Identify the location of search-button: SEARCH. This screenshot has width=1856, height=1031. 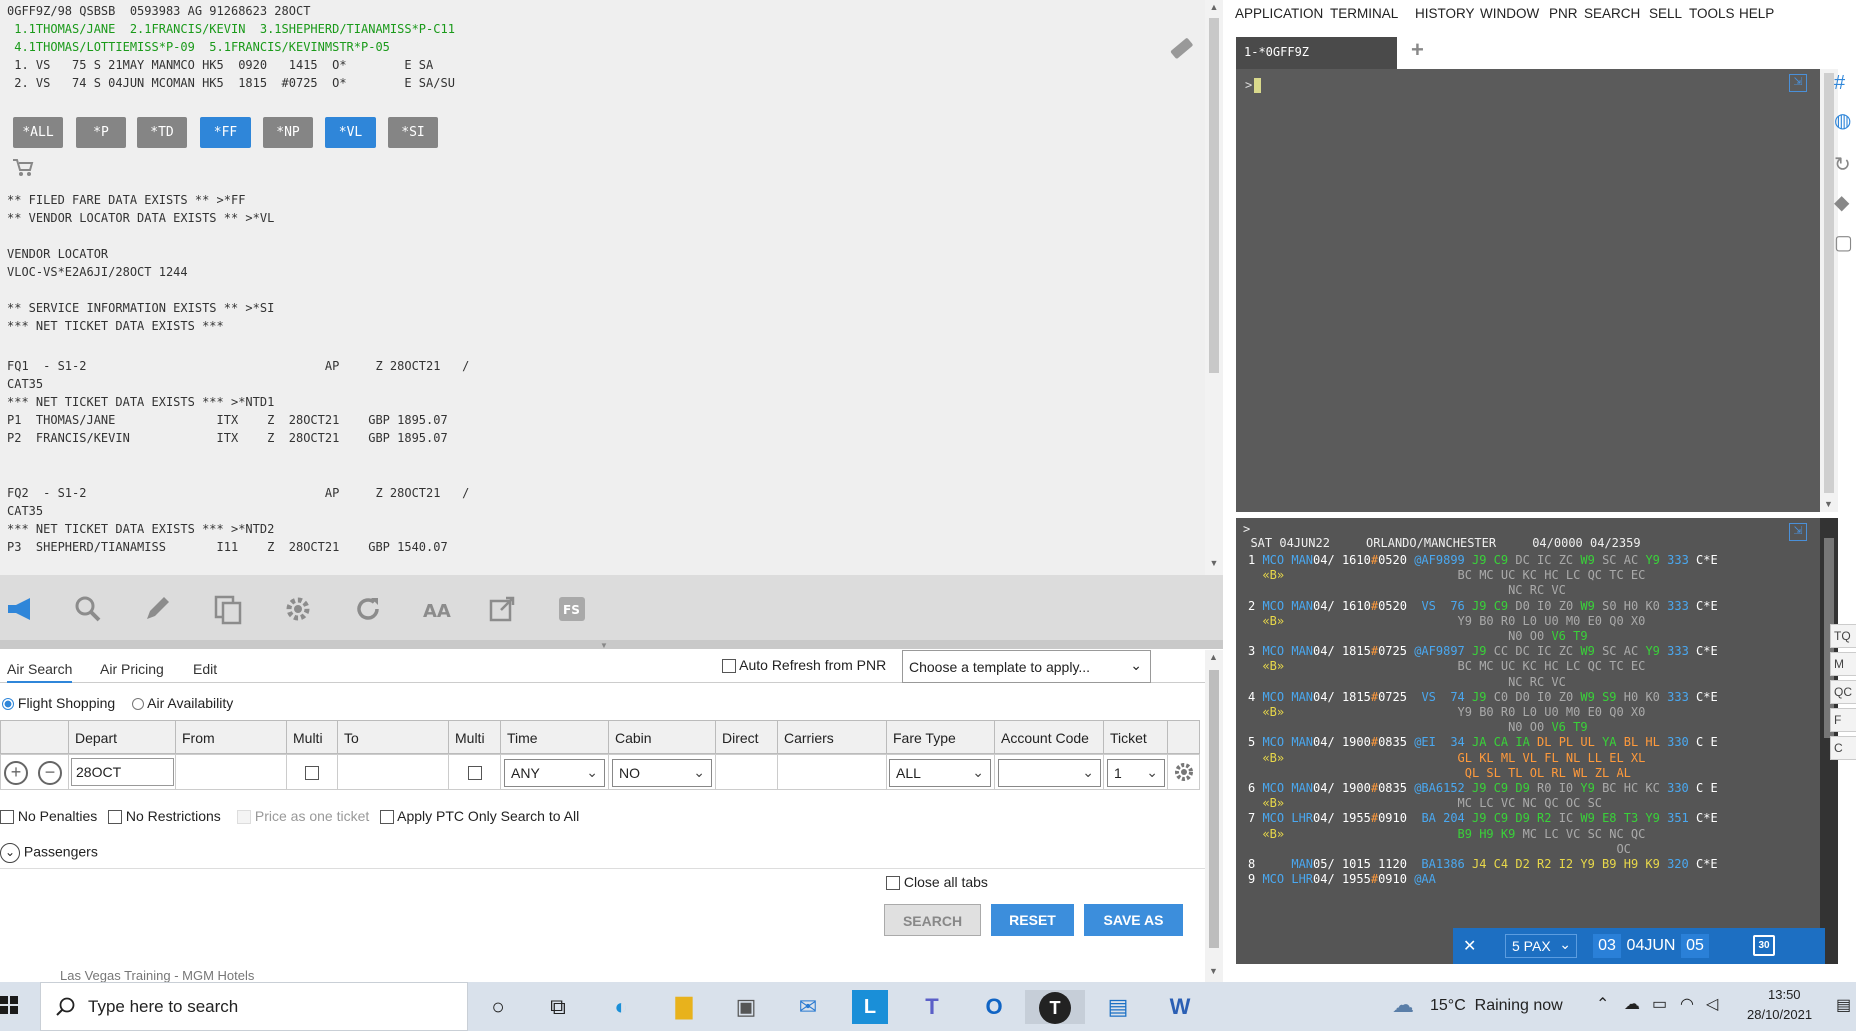
(932, 920).